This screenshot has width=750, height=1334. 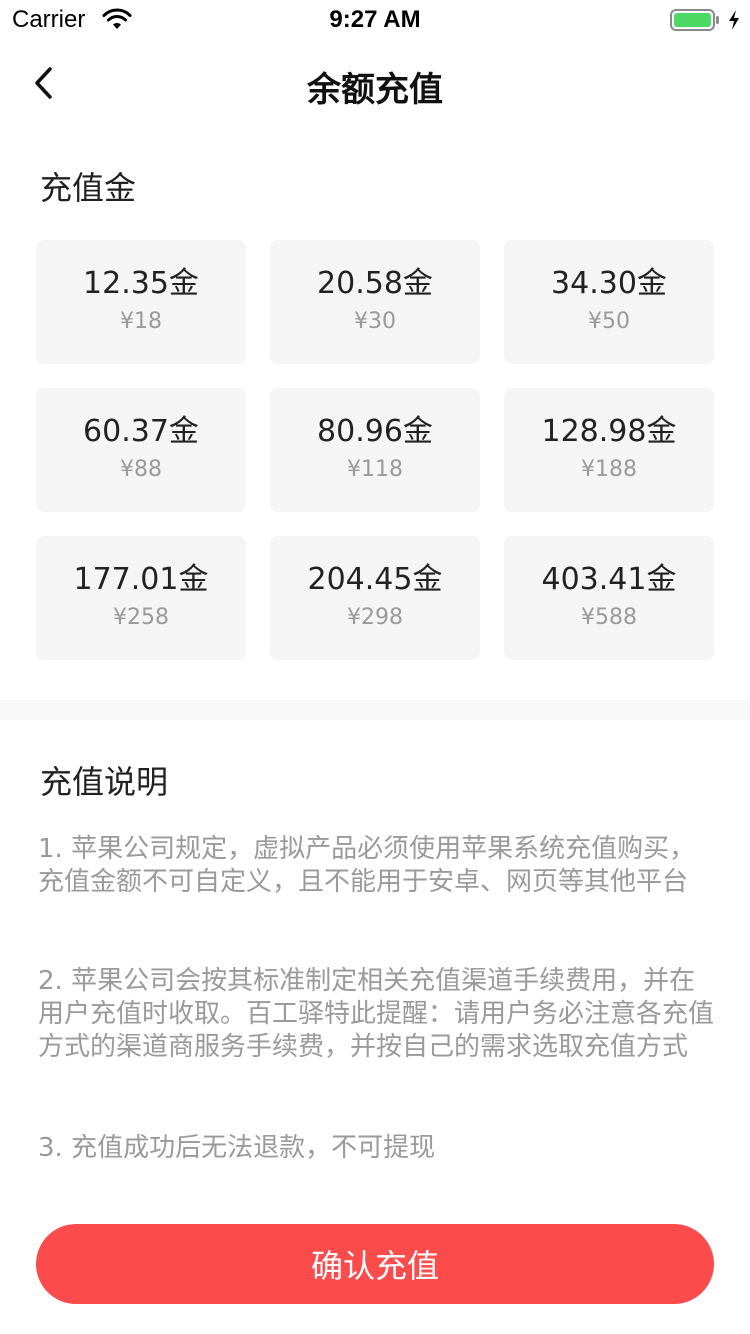 What do you see at coordinates (609, 302) in the screenshot?
I see `recharge-option: 34.30金 ¥50` at bounding box center [609, 302].